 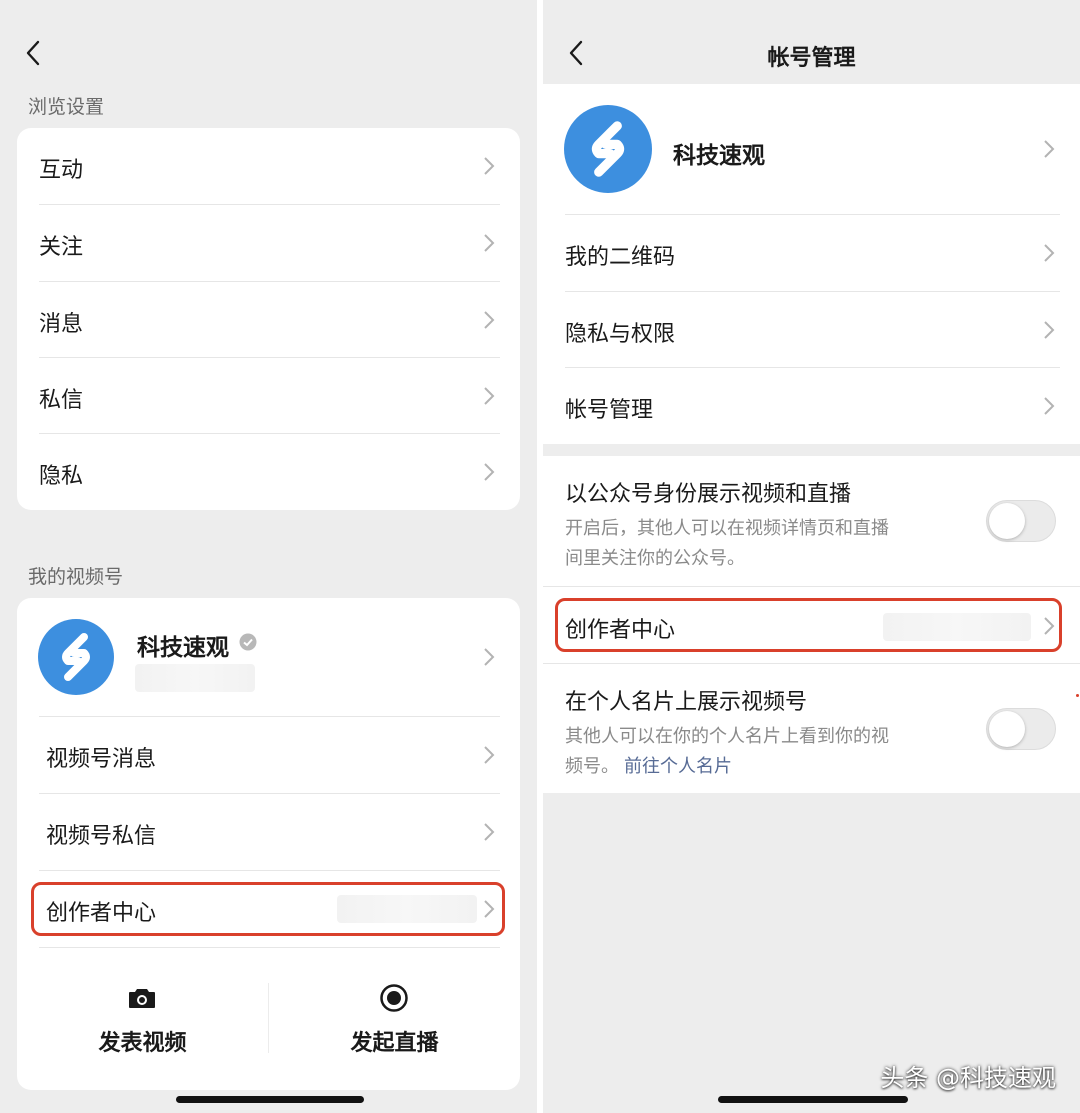 I want to click on settings-item-messages: 消息, so click(x=268, y=320).